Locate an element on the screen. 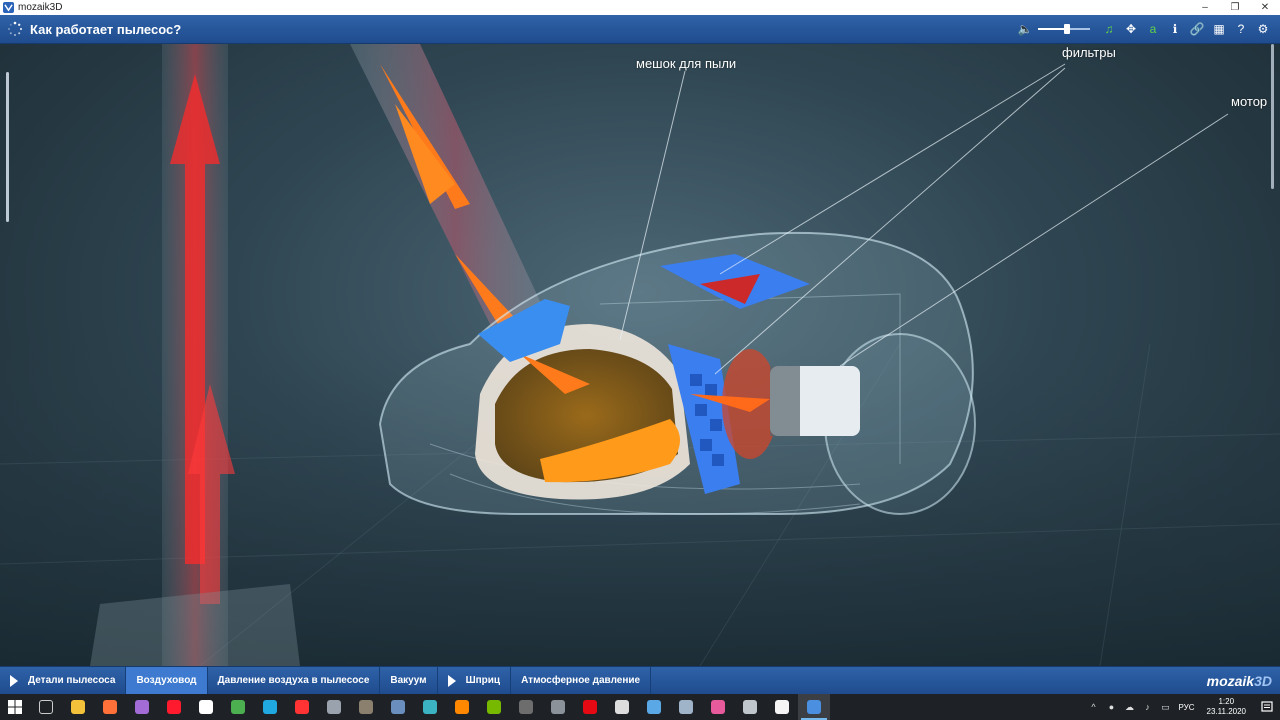 The height and width of the screenshot is (720, 1280). font-icon: a is located at coordinates (1153, 29).